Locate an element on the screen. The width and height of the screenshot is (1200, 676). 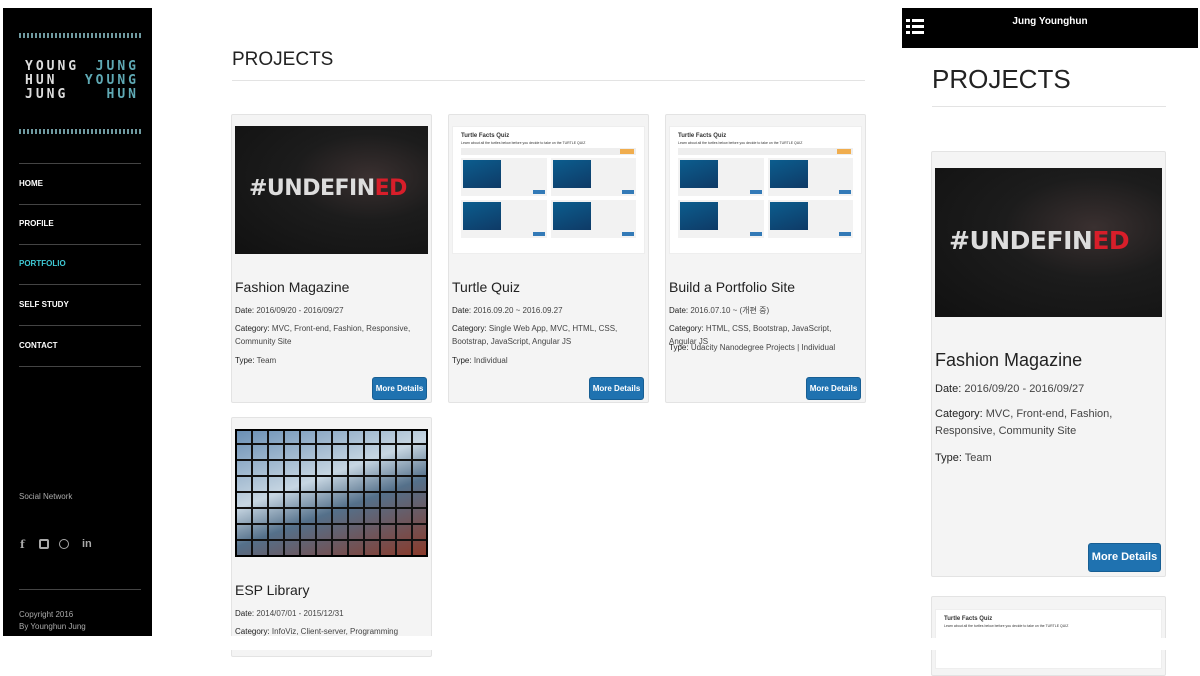
logo-text: HUN is located at coordinates (122, 94).